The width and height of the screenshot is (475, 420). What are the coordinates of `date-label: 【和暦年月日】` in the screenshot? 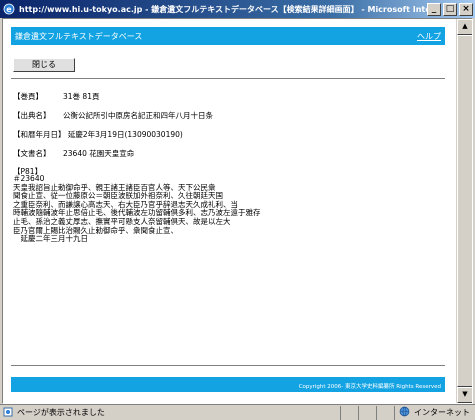 It's located at (39, 134).